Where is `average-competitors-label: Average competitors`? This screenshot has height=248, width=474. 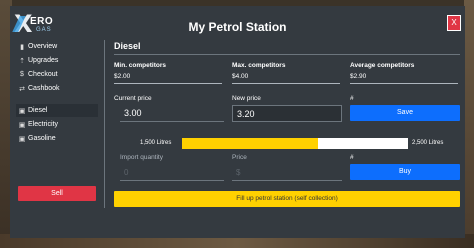
average-competitors-label: Average competitors is located at coordinates (382, 65).